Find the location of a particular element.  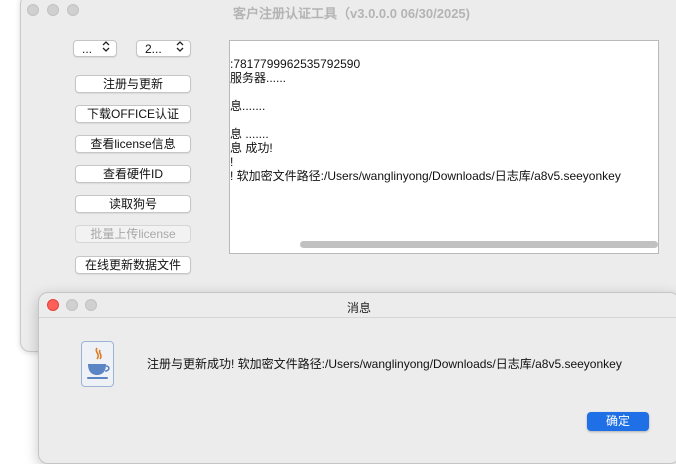

log-line: ! is located at coordinates (232, 162).